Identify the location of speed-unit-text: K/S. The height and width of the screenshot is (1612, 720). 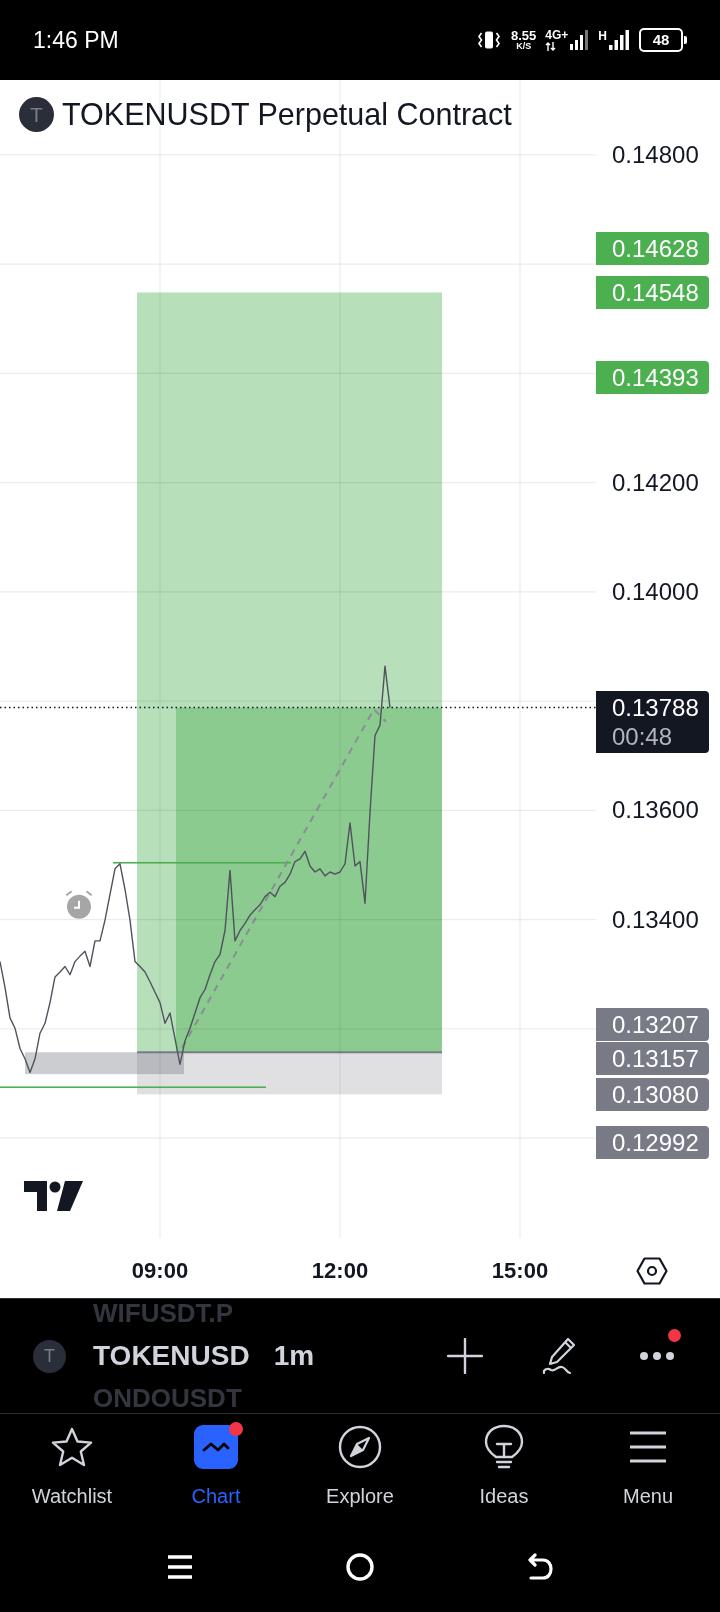
(524, 46).